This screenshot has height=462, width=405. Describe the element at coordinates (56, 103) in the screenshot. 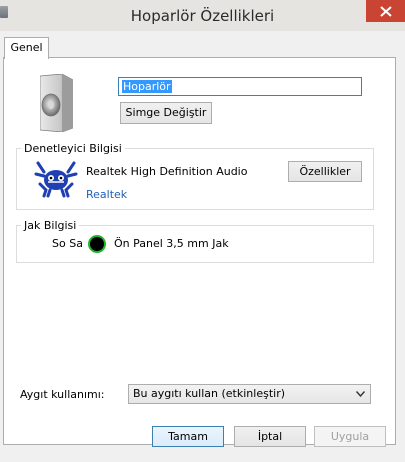

I see `speaker-icon` at that location.